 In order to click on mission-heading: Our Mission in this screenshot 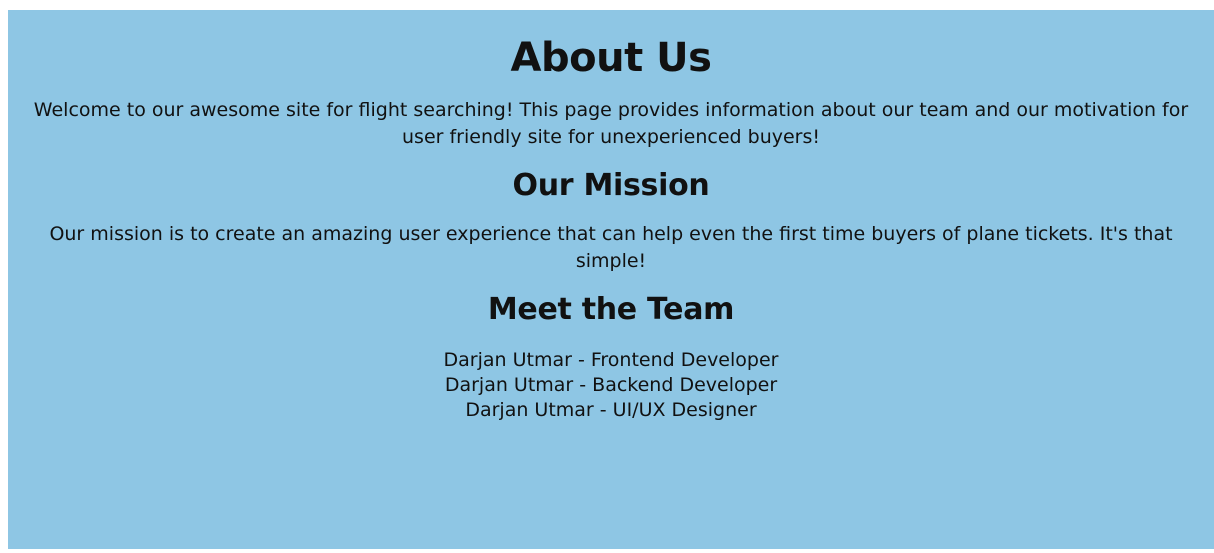, I will do `click(611, 185)`.